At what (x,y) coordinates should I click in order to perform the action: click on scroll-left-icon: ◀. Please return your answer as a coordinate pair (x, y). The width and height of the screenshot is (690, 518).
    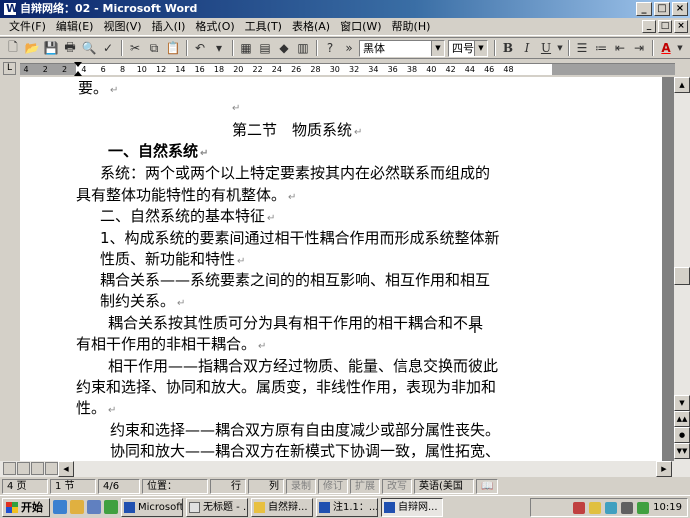
    Looking at the image, I should click on (66, 469).